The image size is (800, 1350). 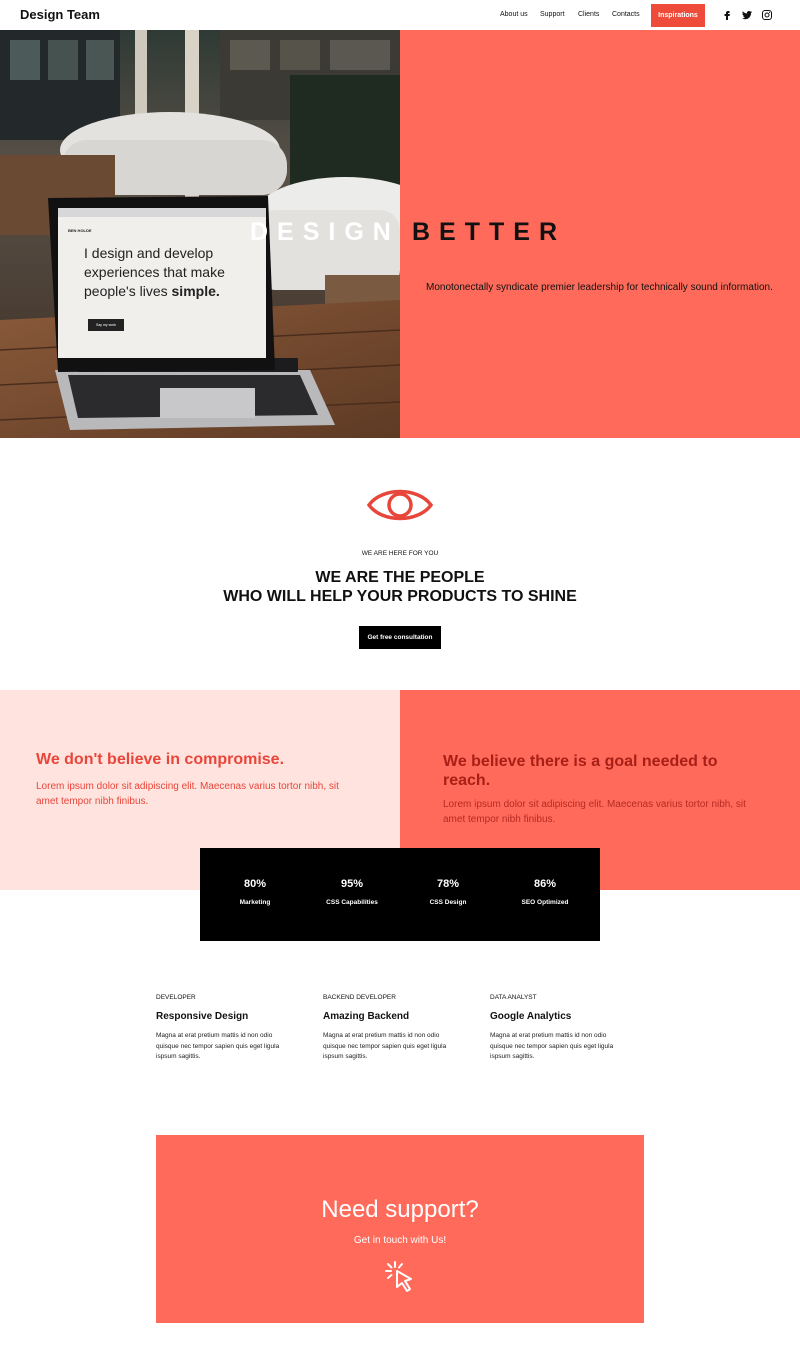 What do you see at coordinates (366, 1016) in the screenshot?
I see `role-title: Amazing Backend` at bounding box center [366, 1016].